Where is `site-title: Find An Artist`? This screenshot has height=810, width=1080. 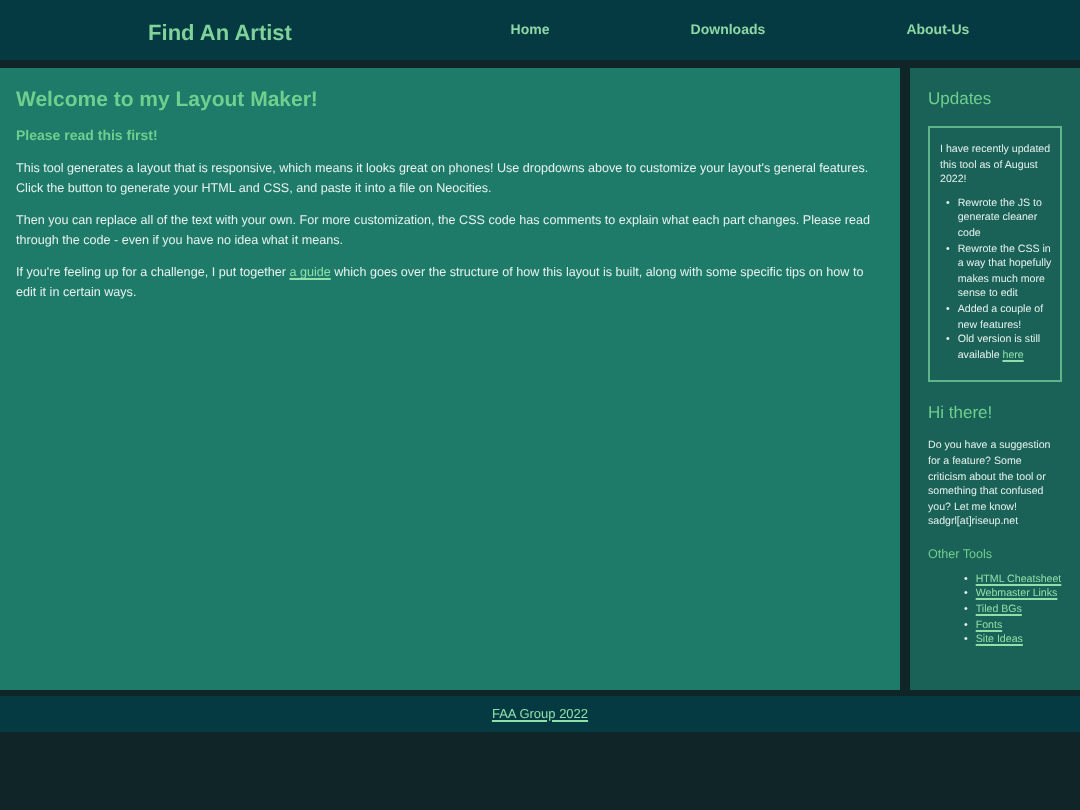
site-title: Find An Artist is located at coordinates (220, 33).